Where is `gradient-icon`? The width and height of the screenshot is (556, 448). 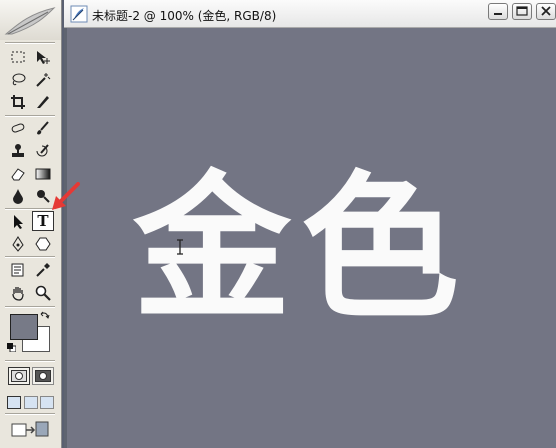 gradient-icon is located at coordinates (43, 174).